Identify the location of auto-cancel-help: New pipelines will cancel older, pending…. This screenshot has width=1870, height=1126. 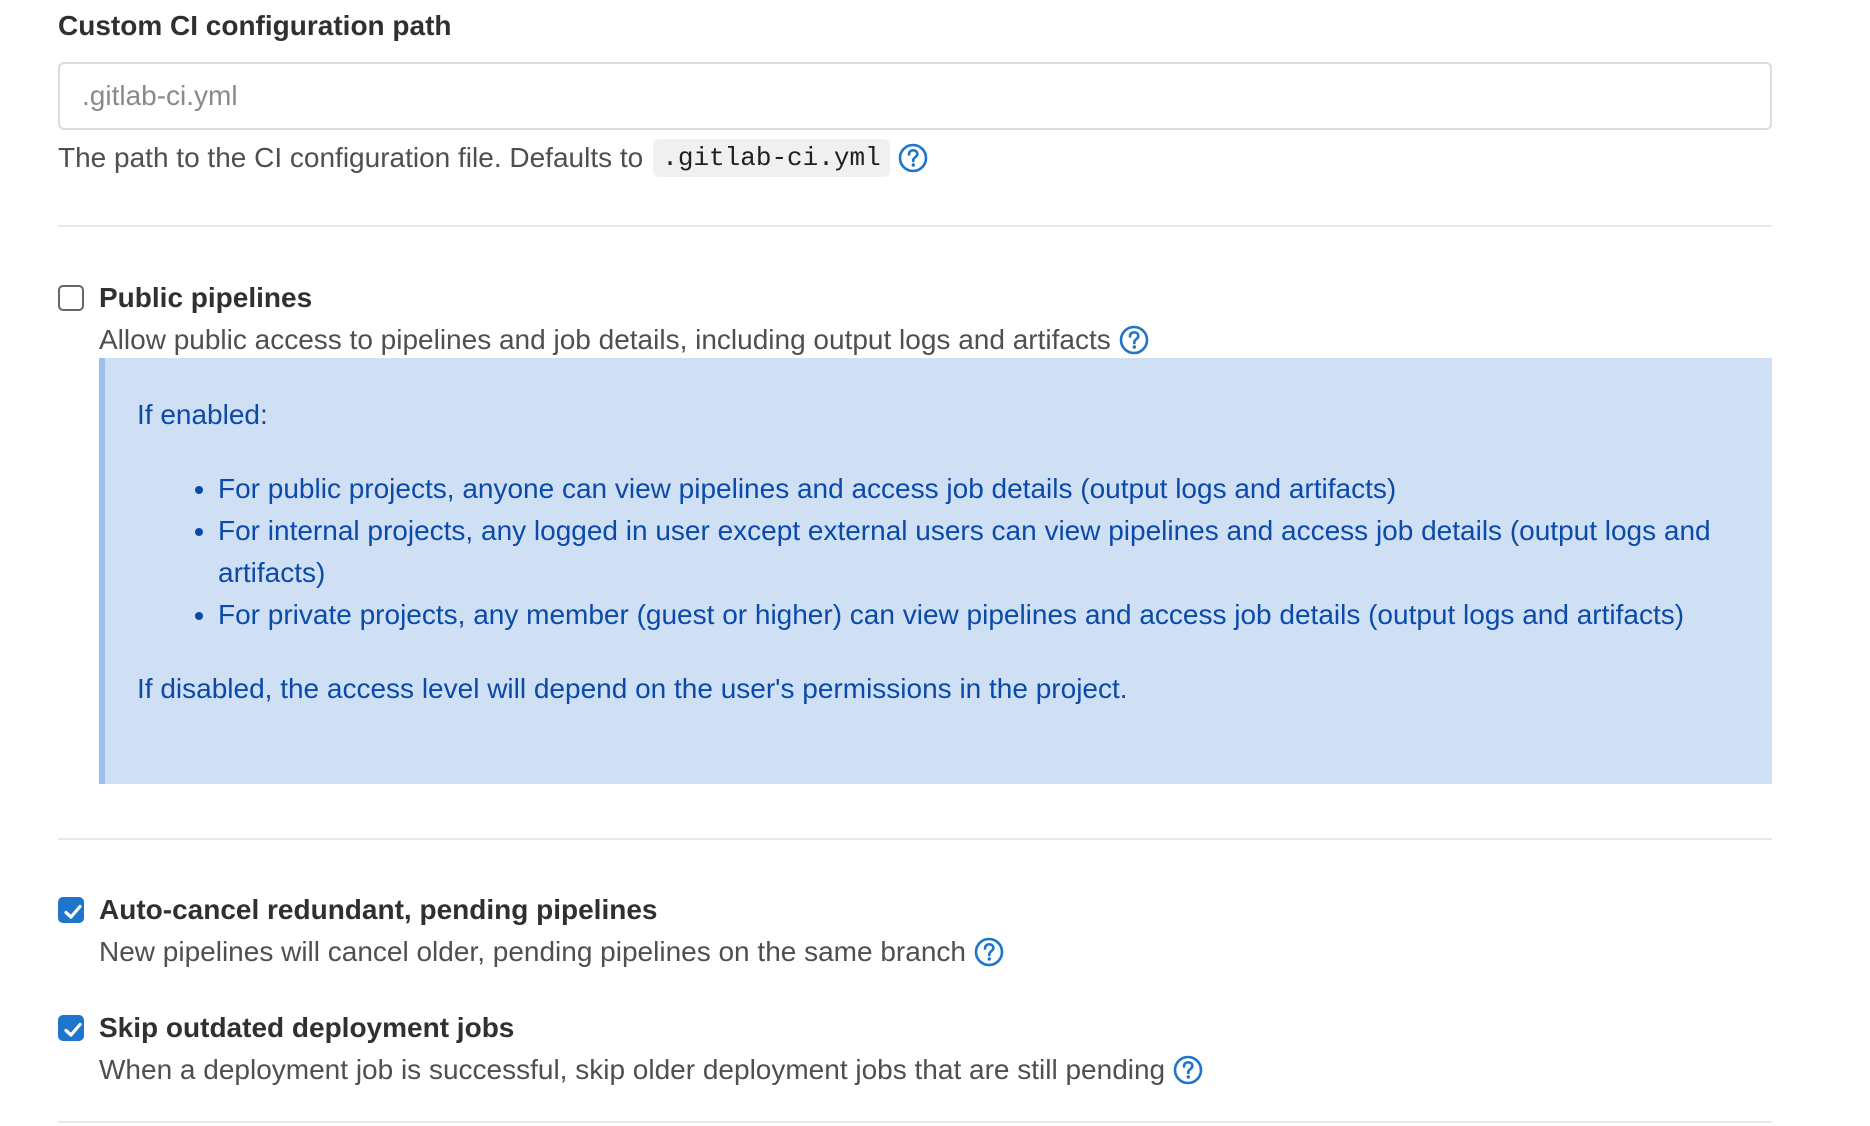
(551, 952).